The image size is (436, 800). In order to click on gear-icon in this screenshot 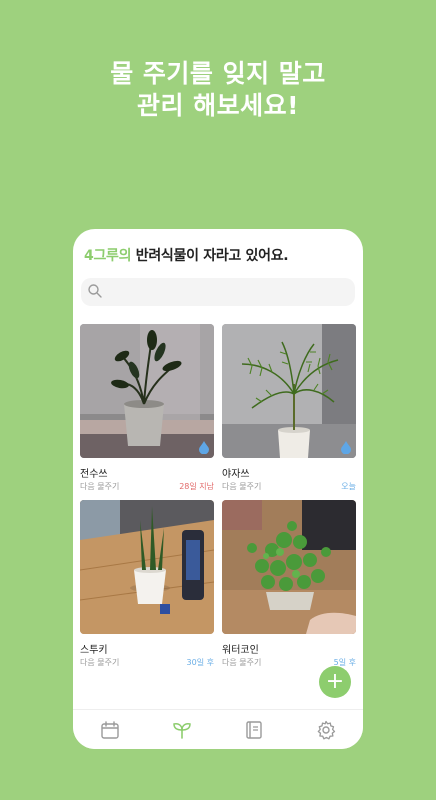, I will do `click(326, 730)`.